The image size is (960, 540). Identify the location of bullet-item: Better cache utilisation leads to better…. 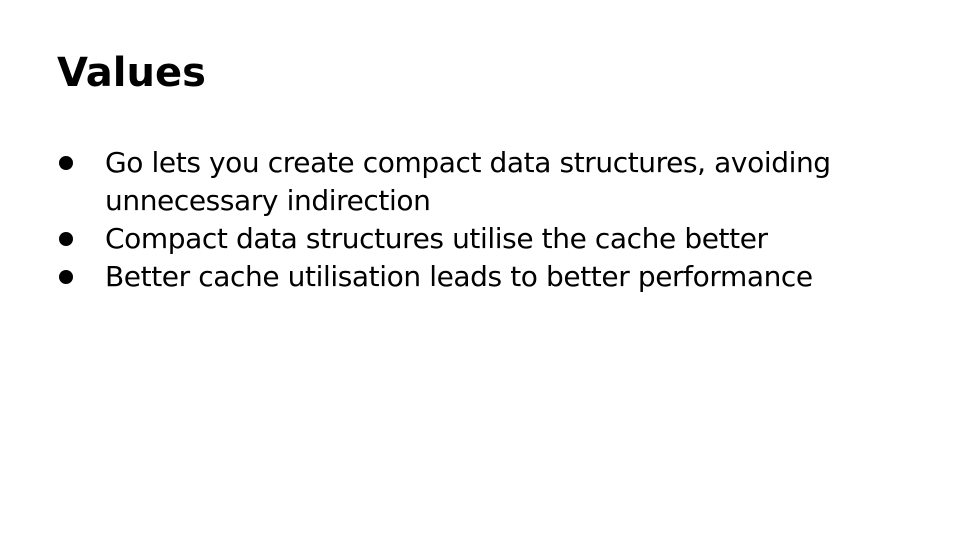
(487, 277).